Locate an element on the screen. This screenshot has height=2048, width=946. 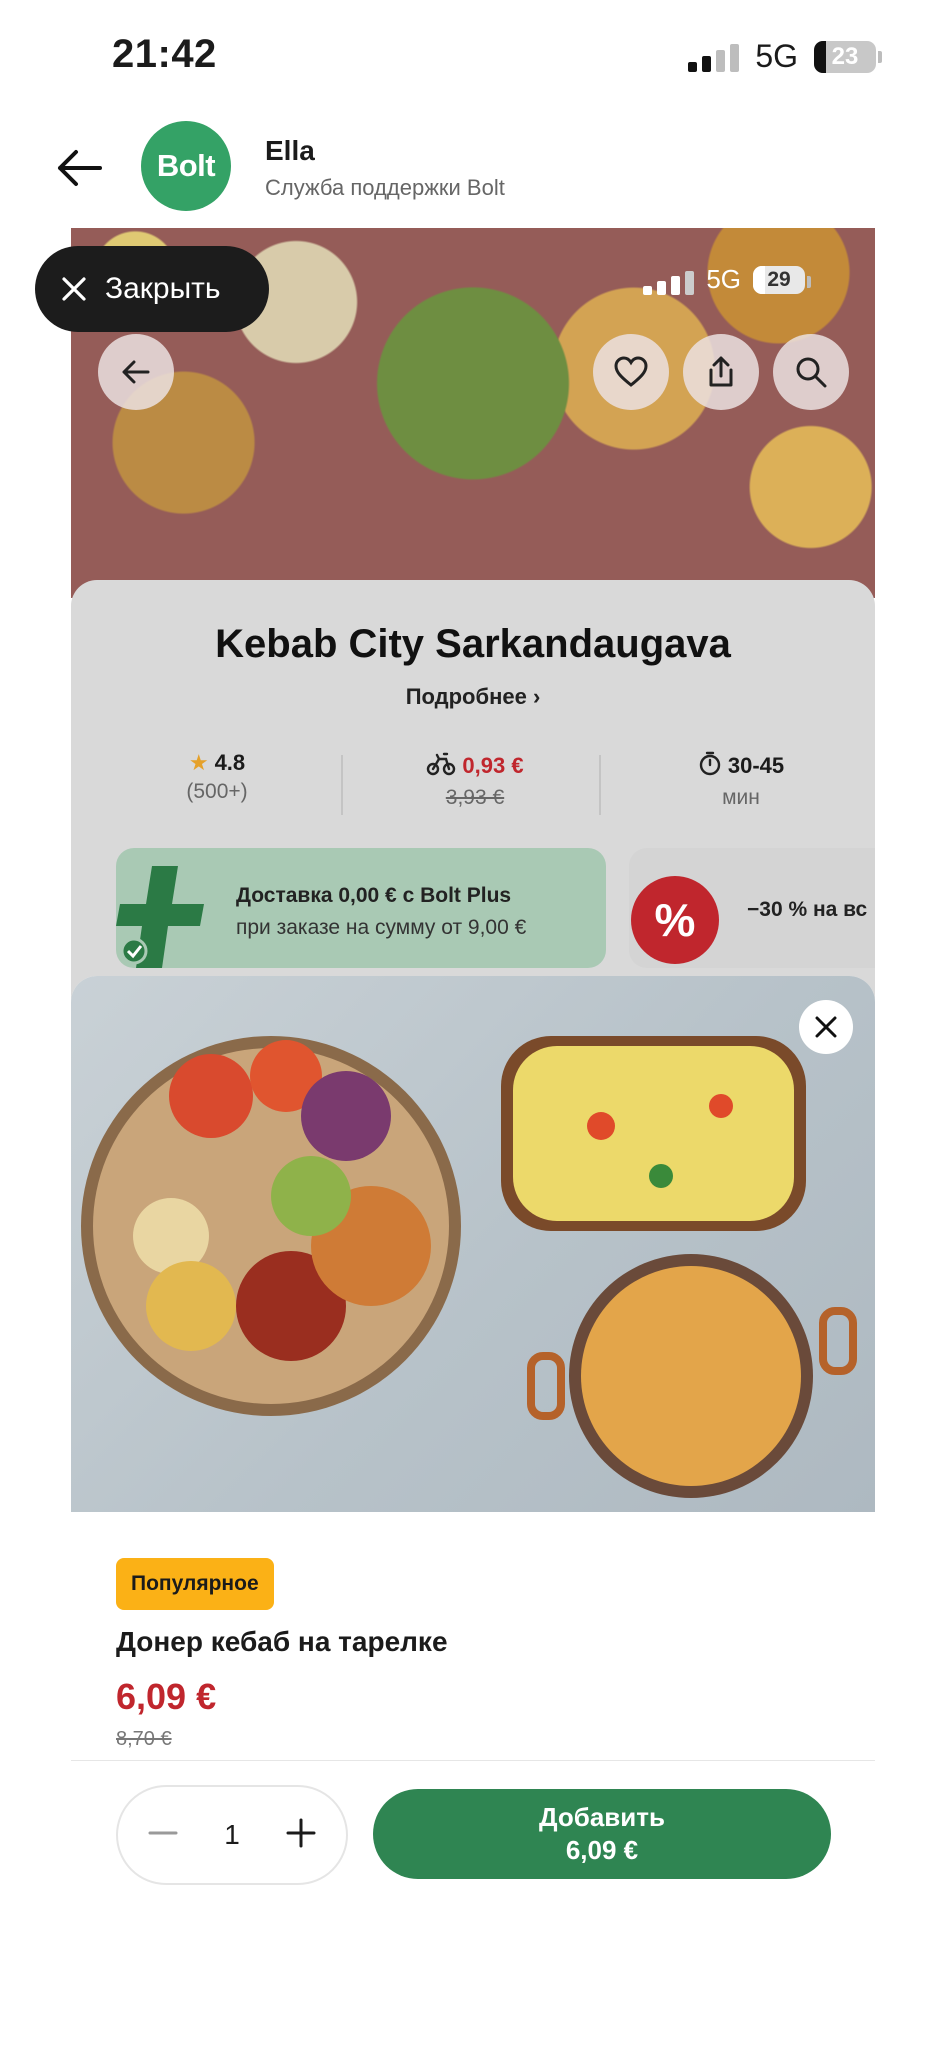
timer-icon is located at coordinates (710, 766).